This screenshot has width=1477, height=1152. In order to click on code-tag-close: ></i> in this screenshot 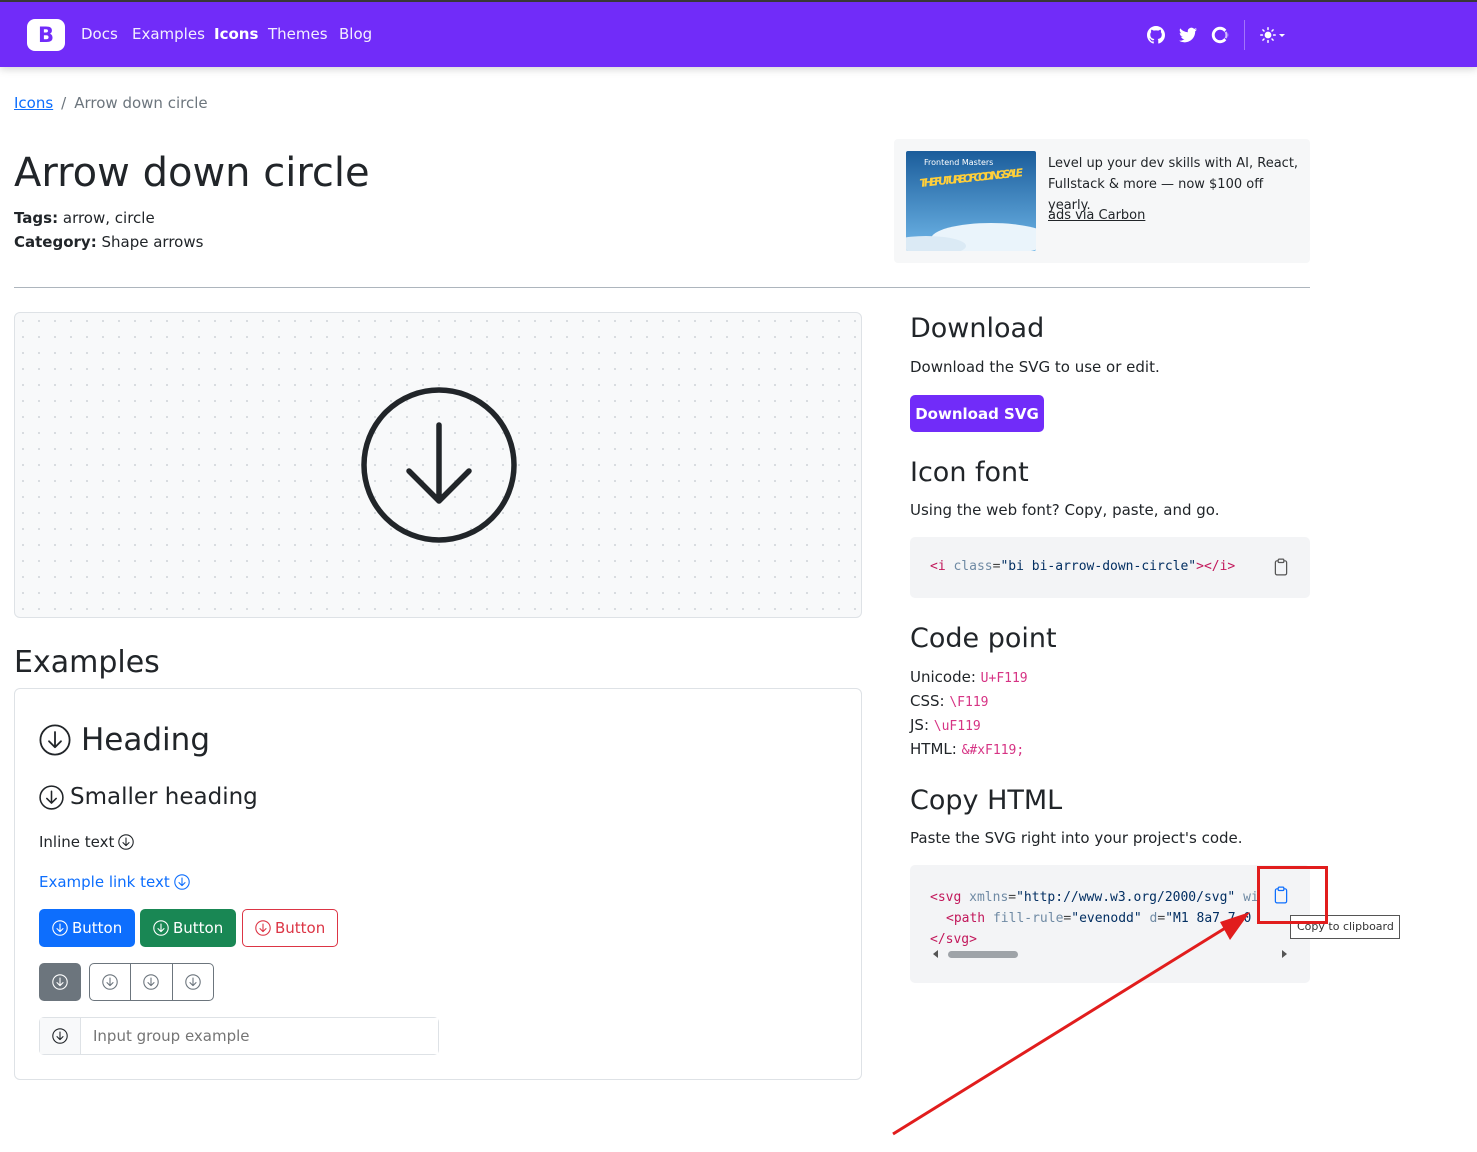, I will do `click(1216, 566)`.